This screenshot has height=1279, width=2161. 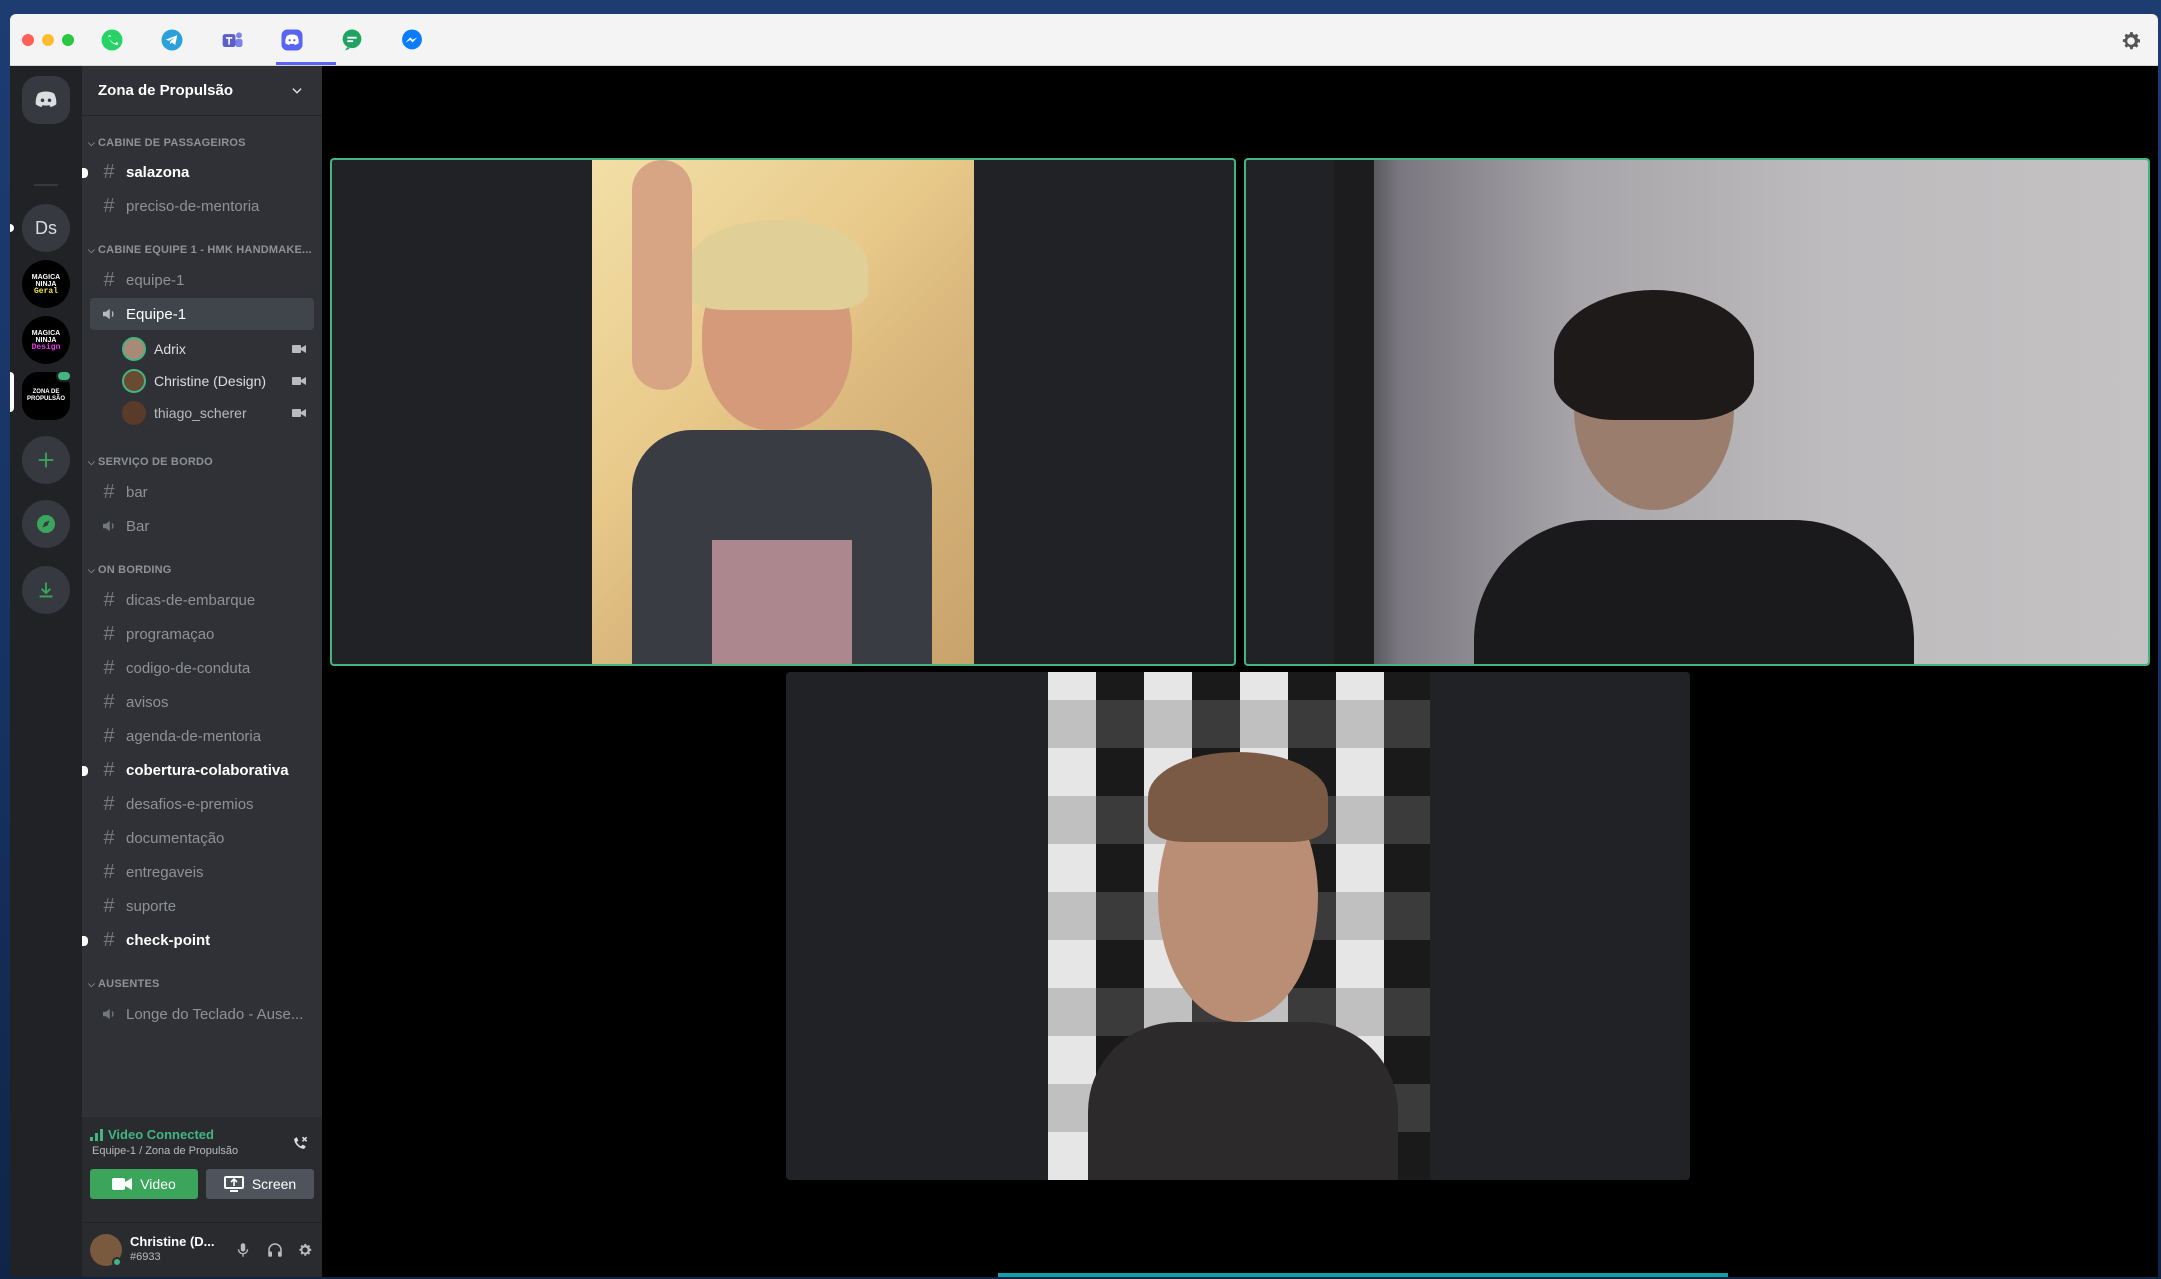 I want to click on voice-activity-badge, so click(x=64, y=376).